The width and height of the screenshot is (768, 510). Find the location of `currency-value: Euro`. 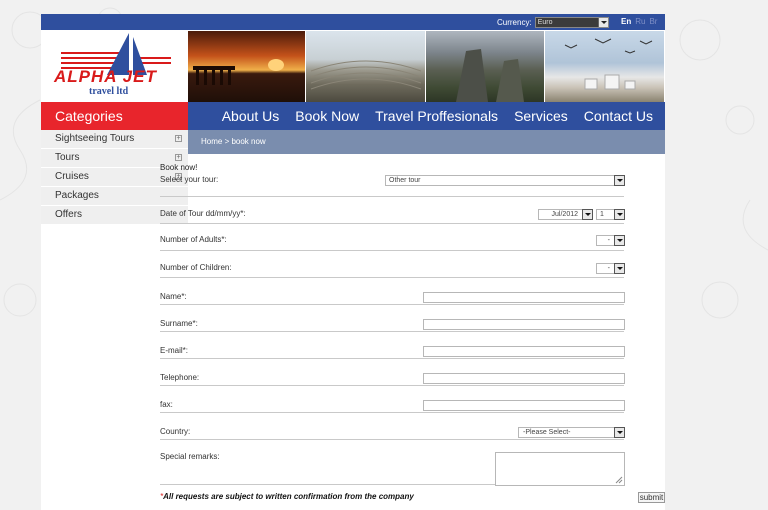

currency-value: Euro is located at coordinates (545, 22).